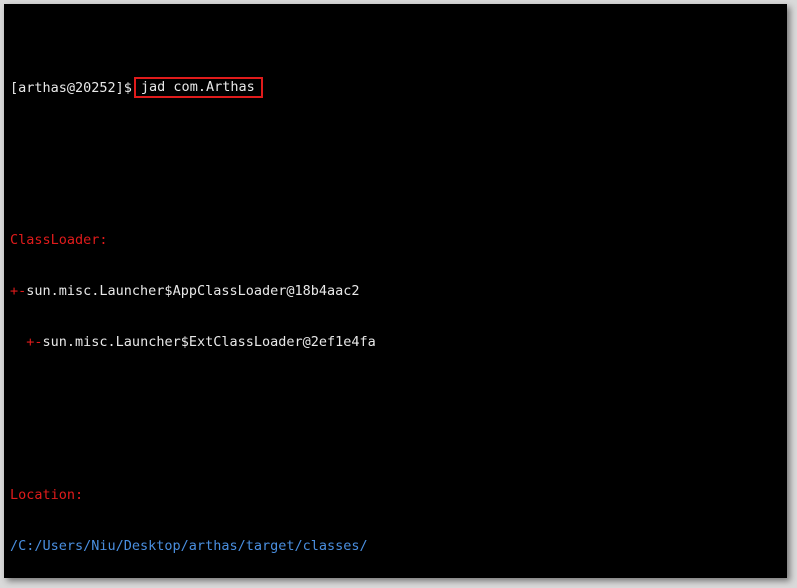 The height and width of the screenshot is (588, 797). Describe the element at coordinates (355, 240) in the screenshot. I see `classloader-heading: ClassLoader:` at that location.